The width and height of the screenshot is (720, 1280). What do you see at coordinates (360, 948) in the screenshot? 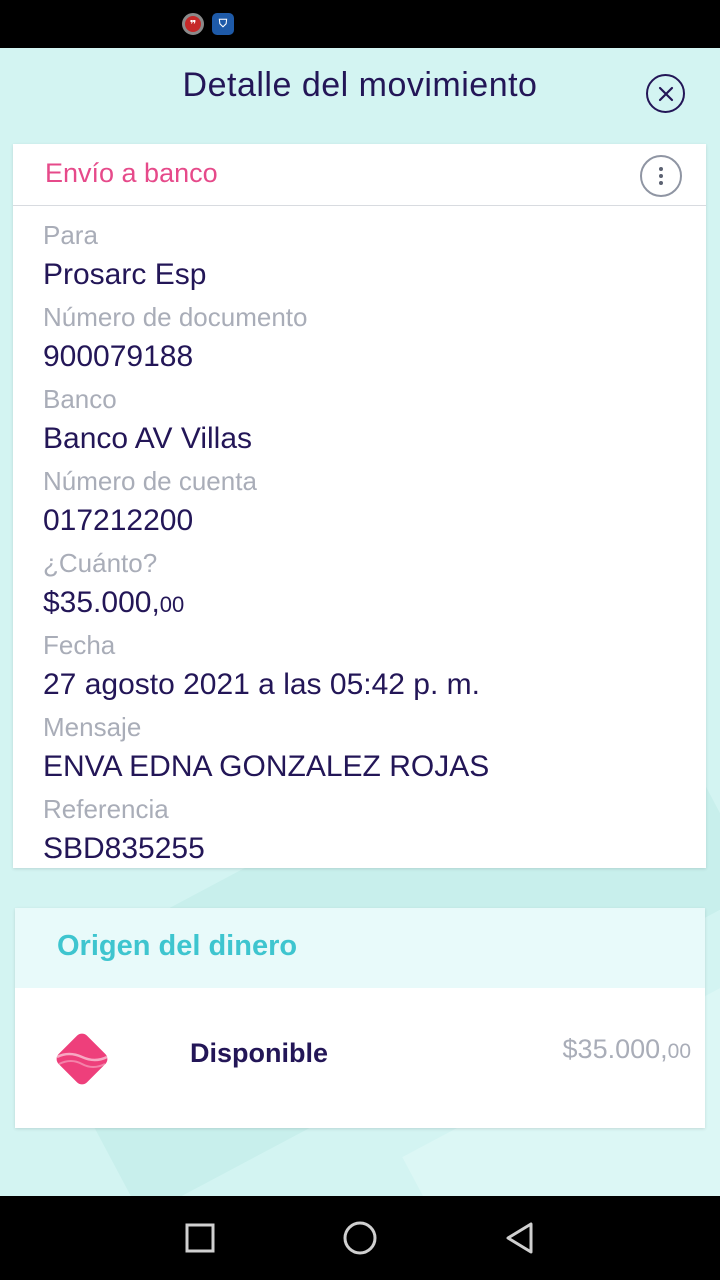
I see `origin-header: Origen del dinero` at bounding box center [360, 948].